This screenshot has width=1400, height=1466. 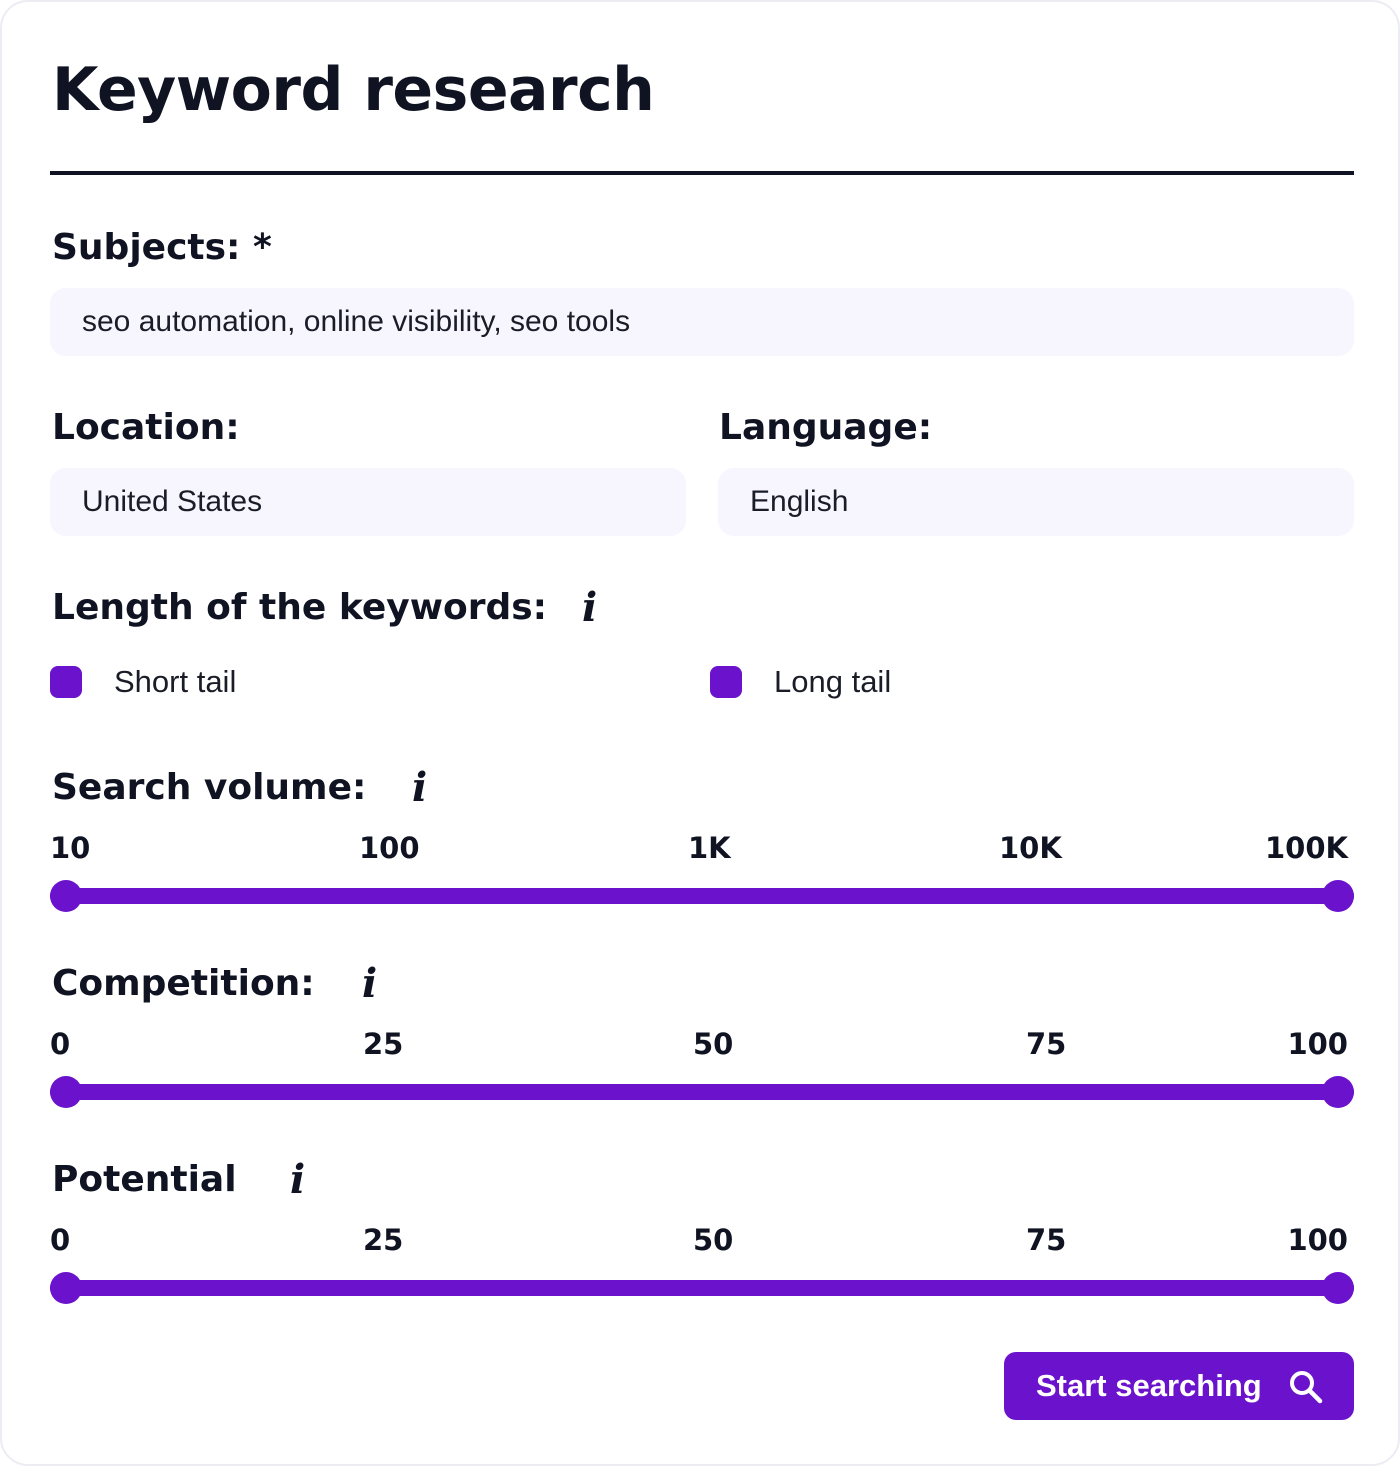 What do you see at coordinates (1306, 1387) in the screenshot?
I see `search-icon` at bounding box center [1306, 1387].